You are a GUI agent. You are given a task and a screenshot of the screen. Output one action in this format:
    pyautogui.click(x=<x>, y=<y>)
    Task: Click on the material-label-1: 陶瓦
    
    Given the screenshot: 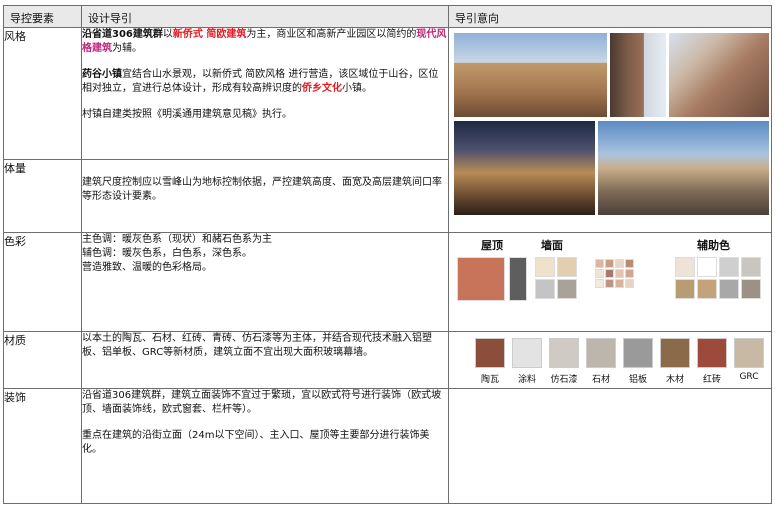 What is the action you would take?
    pyautogui.click(x=489, y=380)
    